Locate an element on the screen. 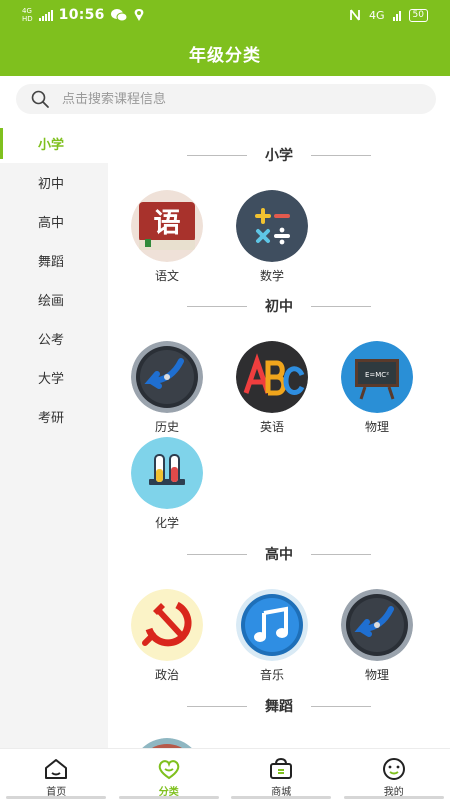 This screenshot has height=800, width=450. sidebar-item-label: 小学 is located at coordinates (51, 145).